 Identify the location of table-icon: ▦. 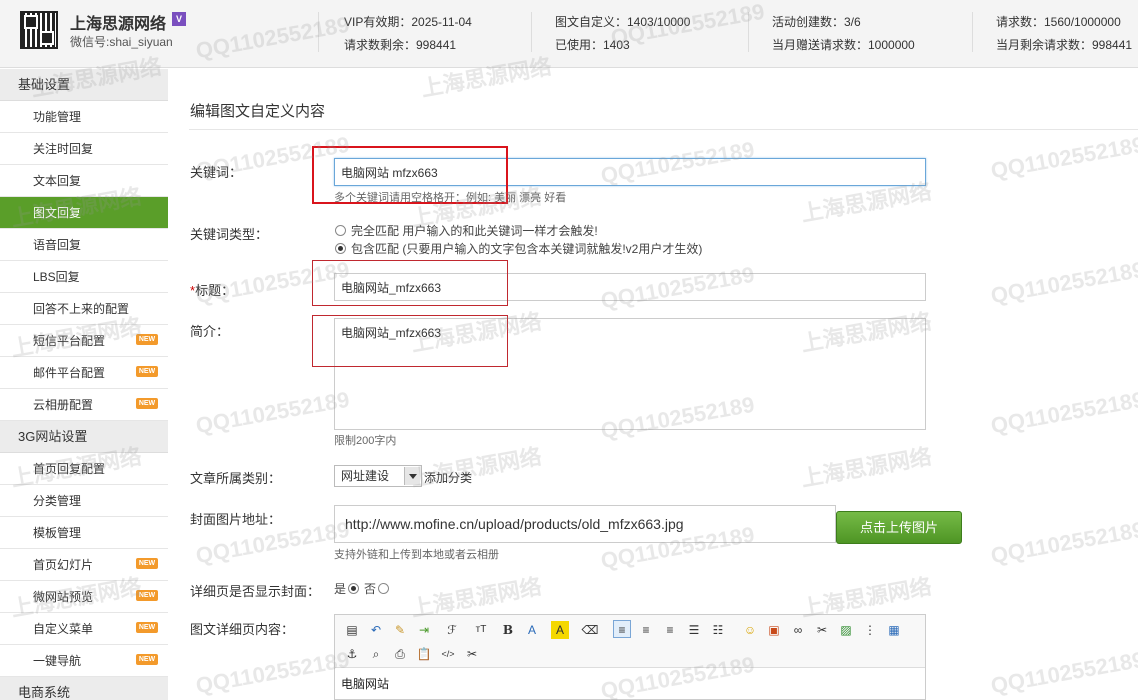
(894, 630).